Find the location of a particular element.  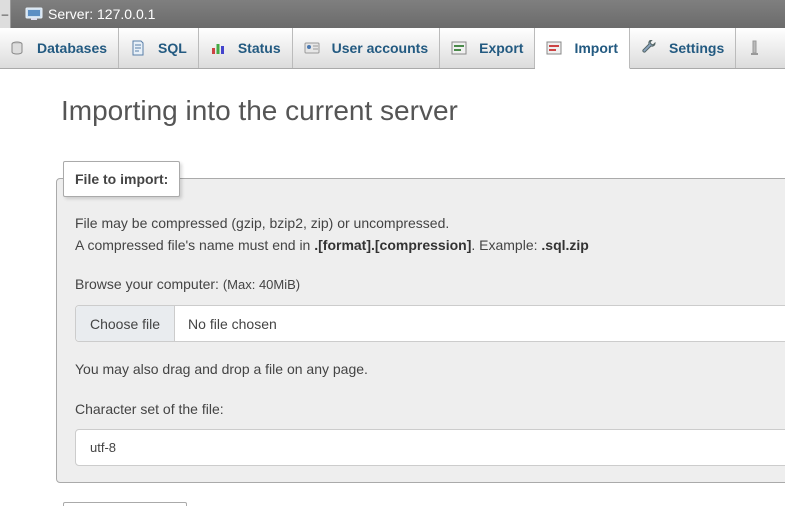

tab-label: Import is located at coordinates (596, 48).